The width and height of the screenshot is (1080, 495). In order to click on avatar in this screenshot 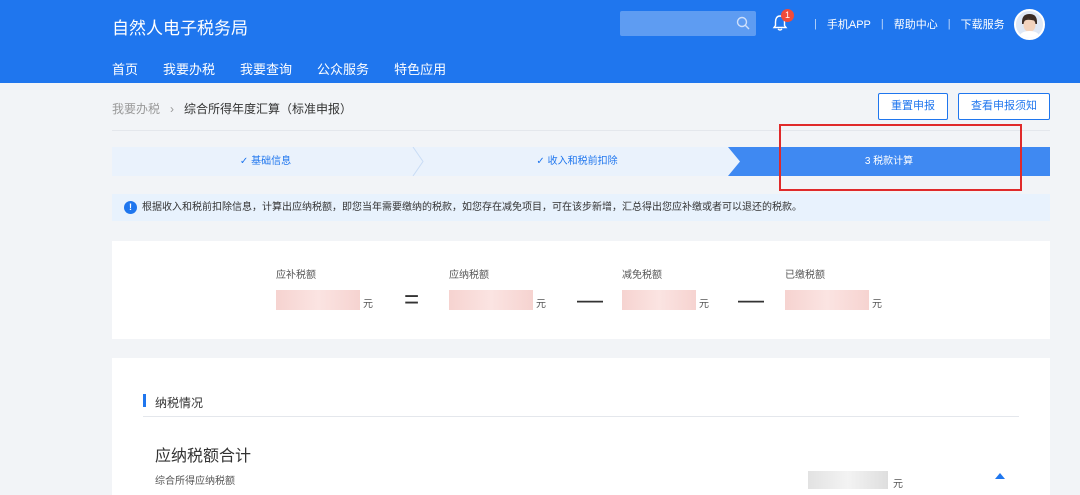, I will do `click(1029, 24)`.